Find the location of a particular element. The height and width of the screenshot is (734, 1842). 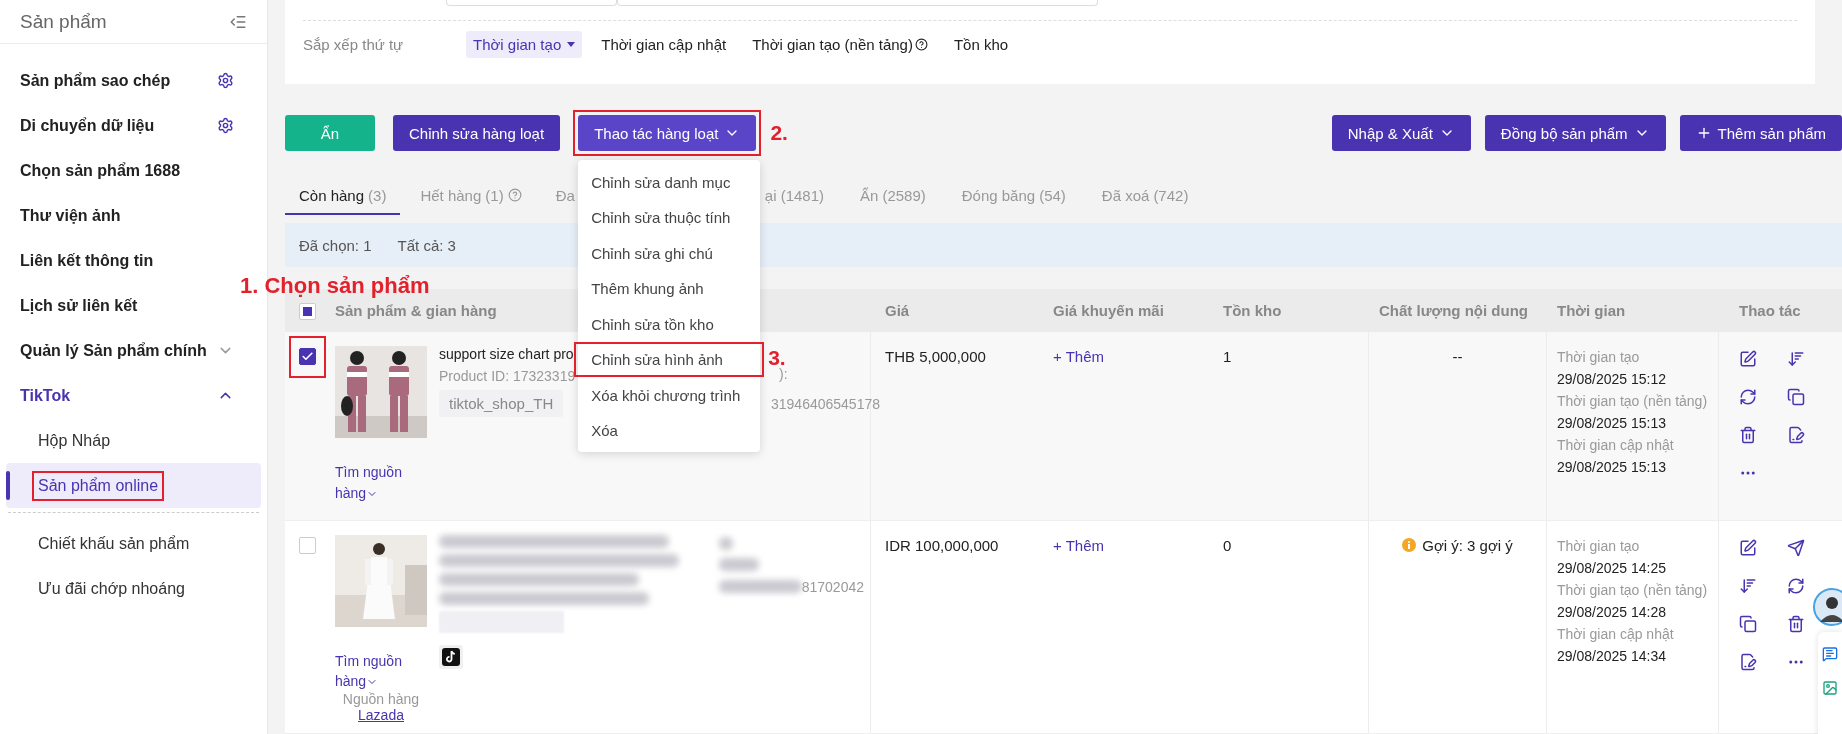

menu-item: Chỉnh sửa ghi chú is located at coordinates (669, 253).